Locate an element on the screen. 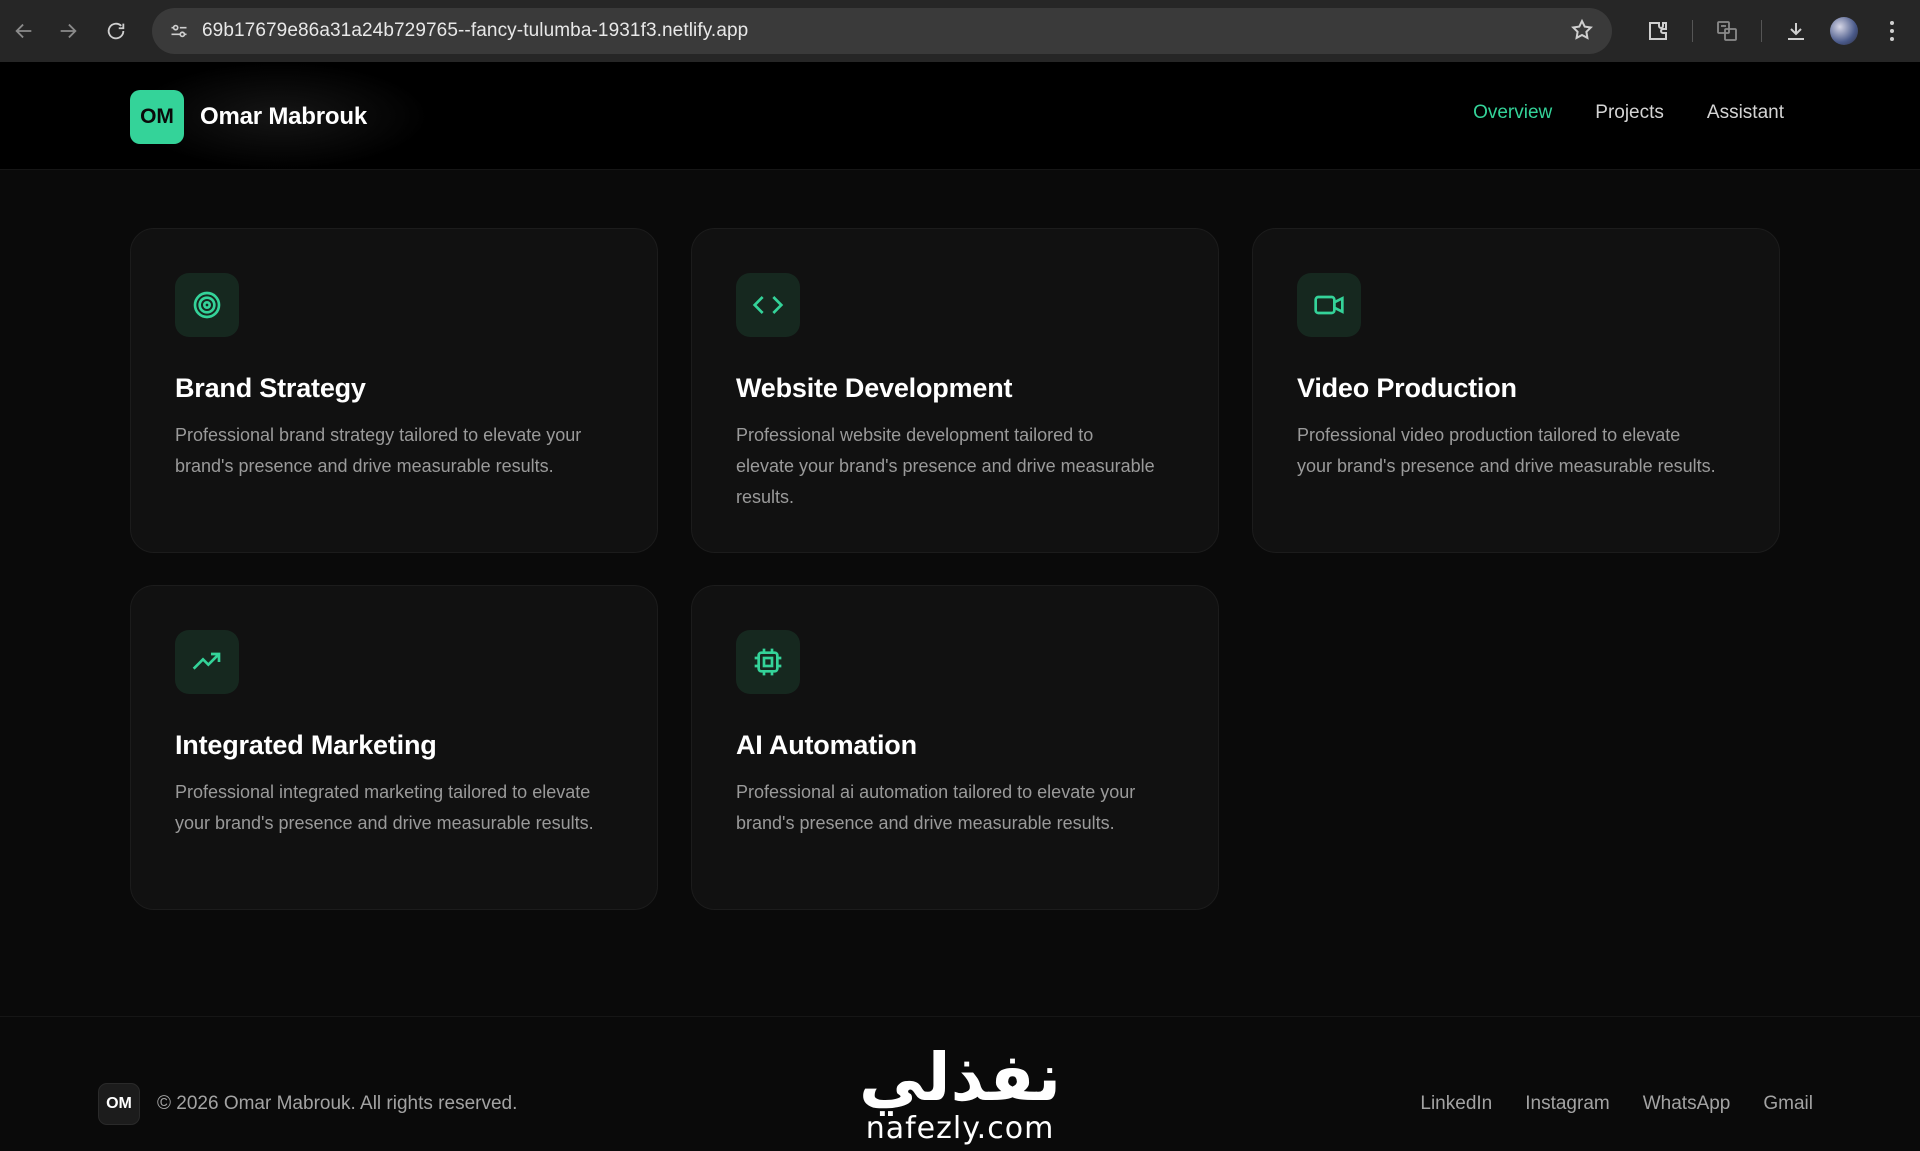  download-icon is located at coordinates (1796, 31).